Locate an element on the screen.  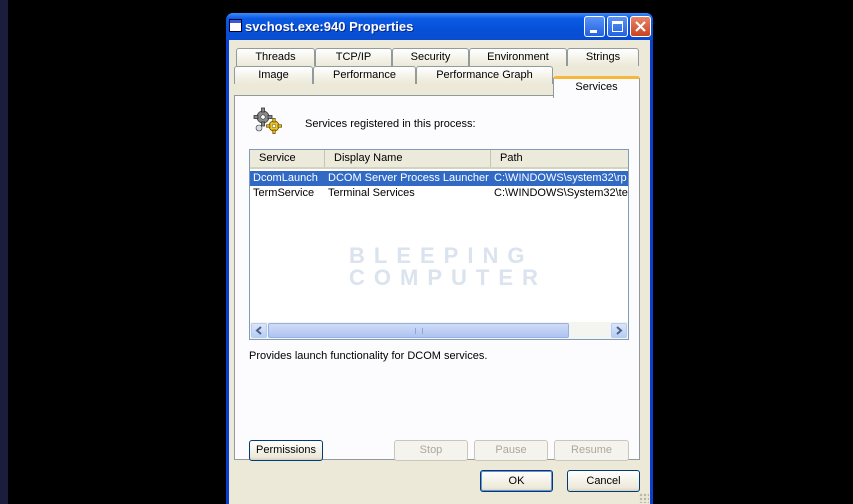
scroll-left-button is located at coordinates (259, 330).